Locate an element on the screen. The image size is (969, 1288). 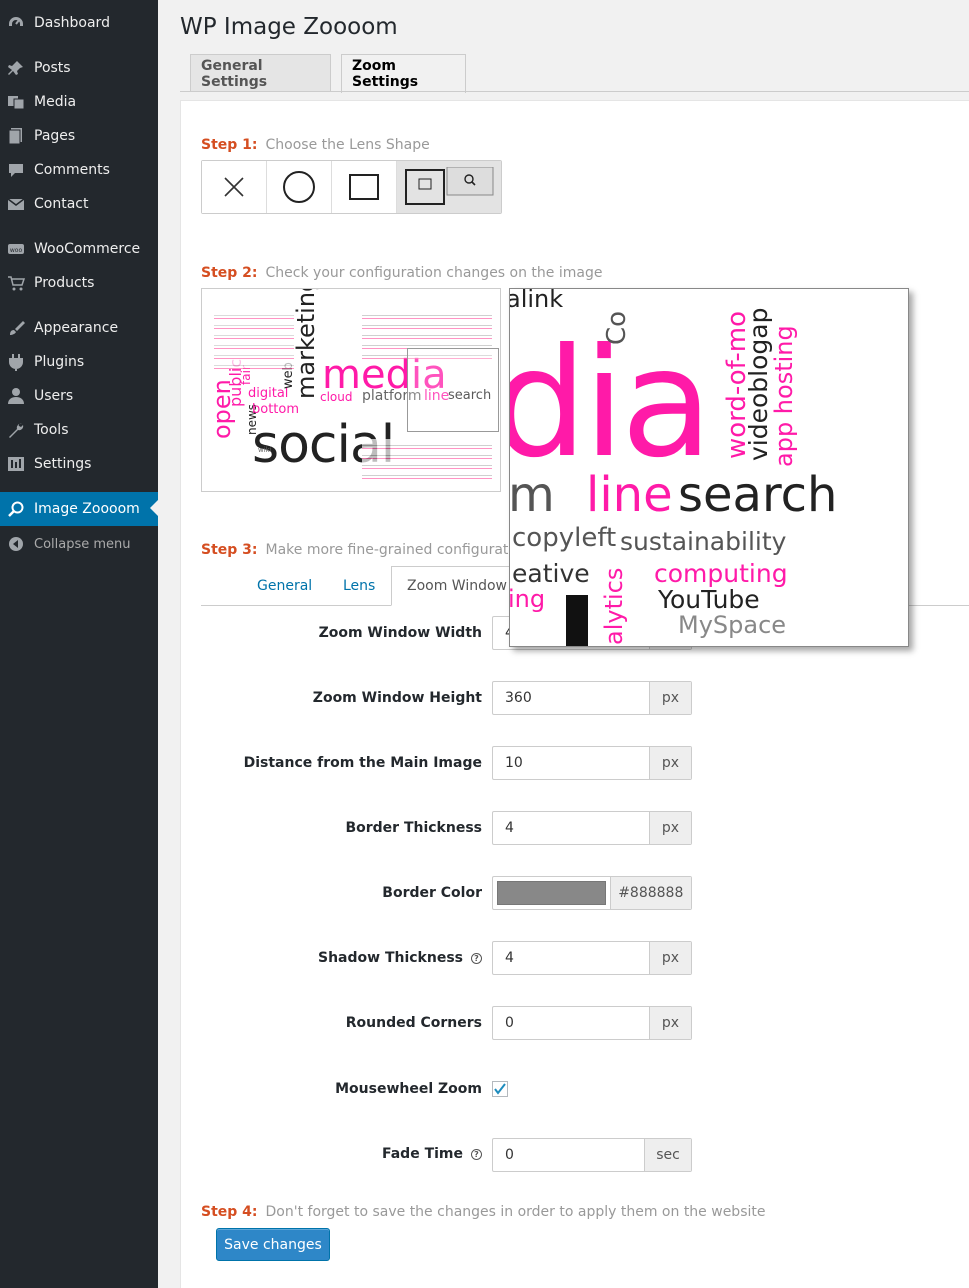
sidebar-item-media: Media is located at coordinates (79, 102).